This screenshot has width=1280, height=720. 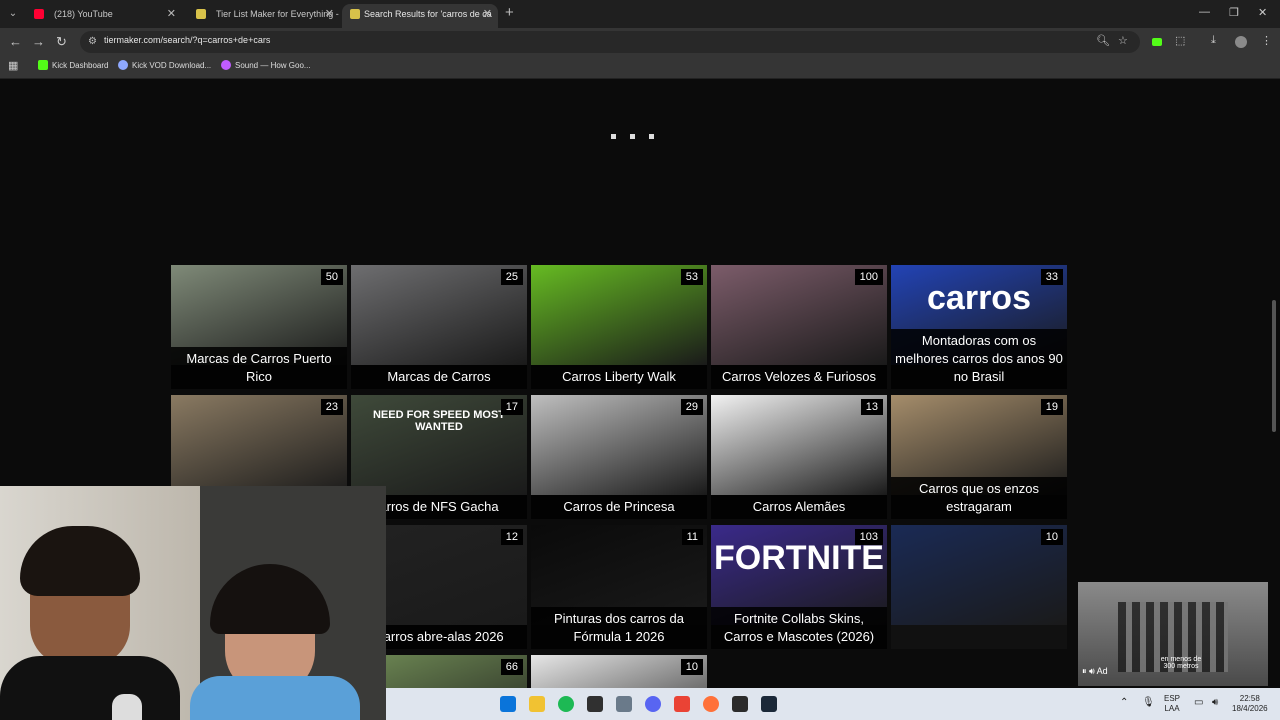 What do you see at coordinates (201, 14) in the screenshot?
I see `tiermaker-icon` at bounding box center [201, 14].